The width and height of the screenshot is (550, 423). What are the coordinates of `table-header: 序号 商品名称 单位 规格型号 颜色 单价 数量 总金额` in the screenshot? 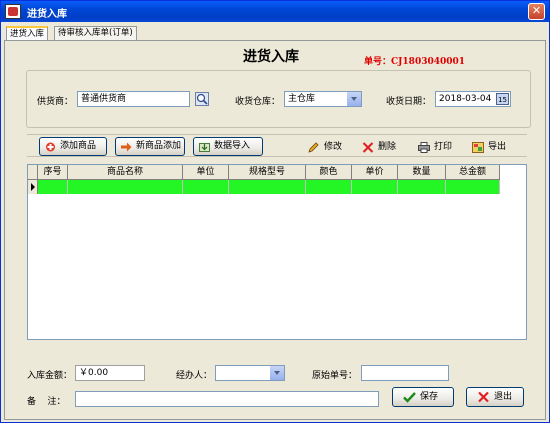 It's located at (277, 172).